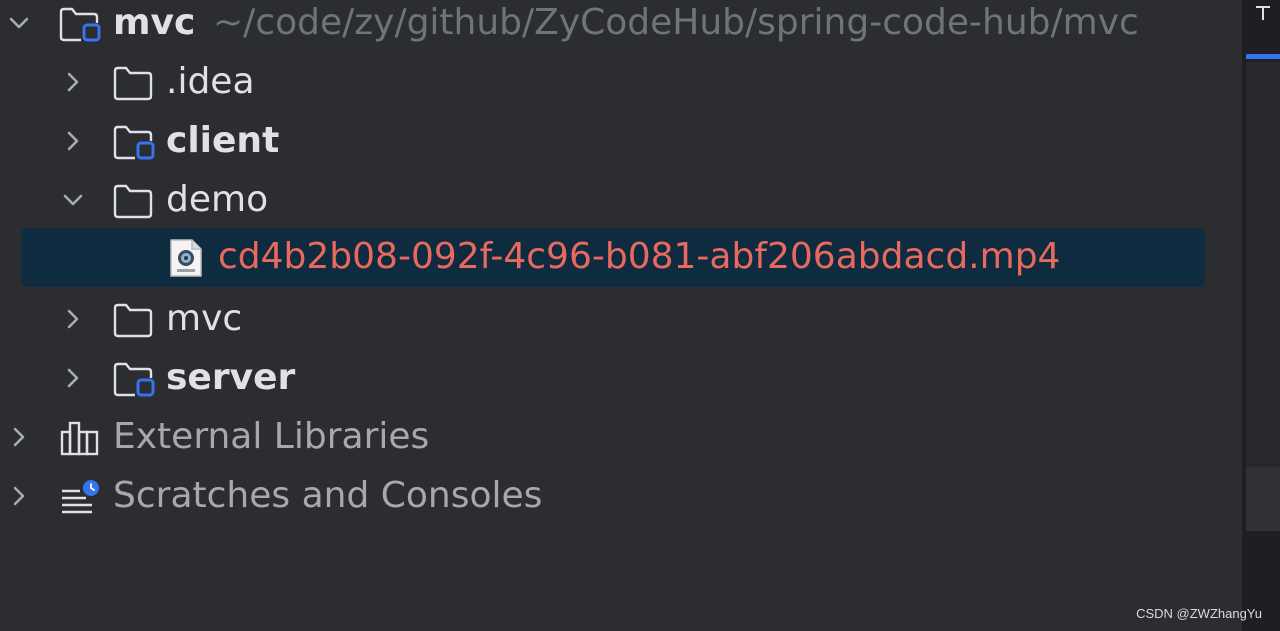  I want to click on file-name: cd4b2b08-092f-4c96-b081-abf206abdacd.mp4, so click(639, 256).